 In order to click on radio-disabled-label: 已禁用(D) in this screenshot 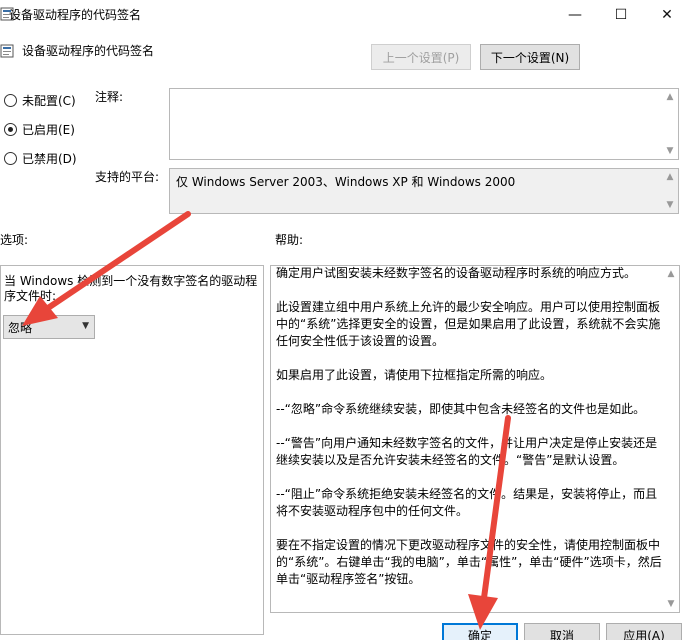, I will do `click(49, 159)`.